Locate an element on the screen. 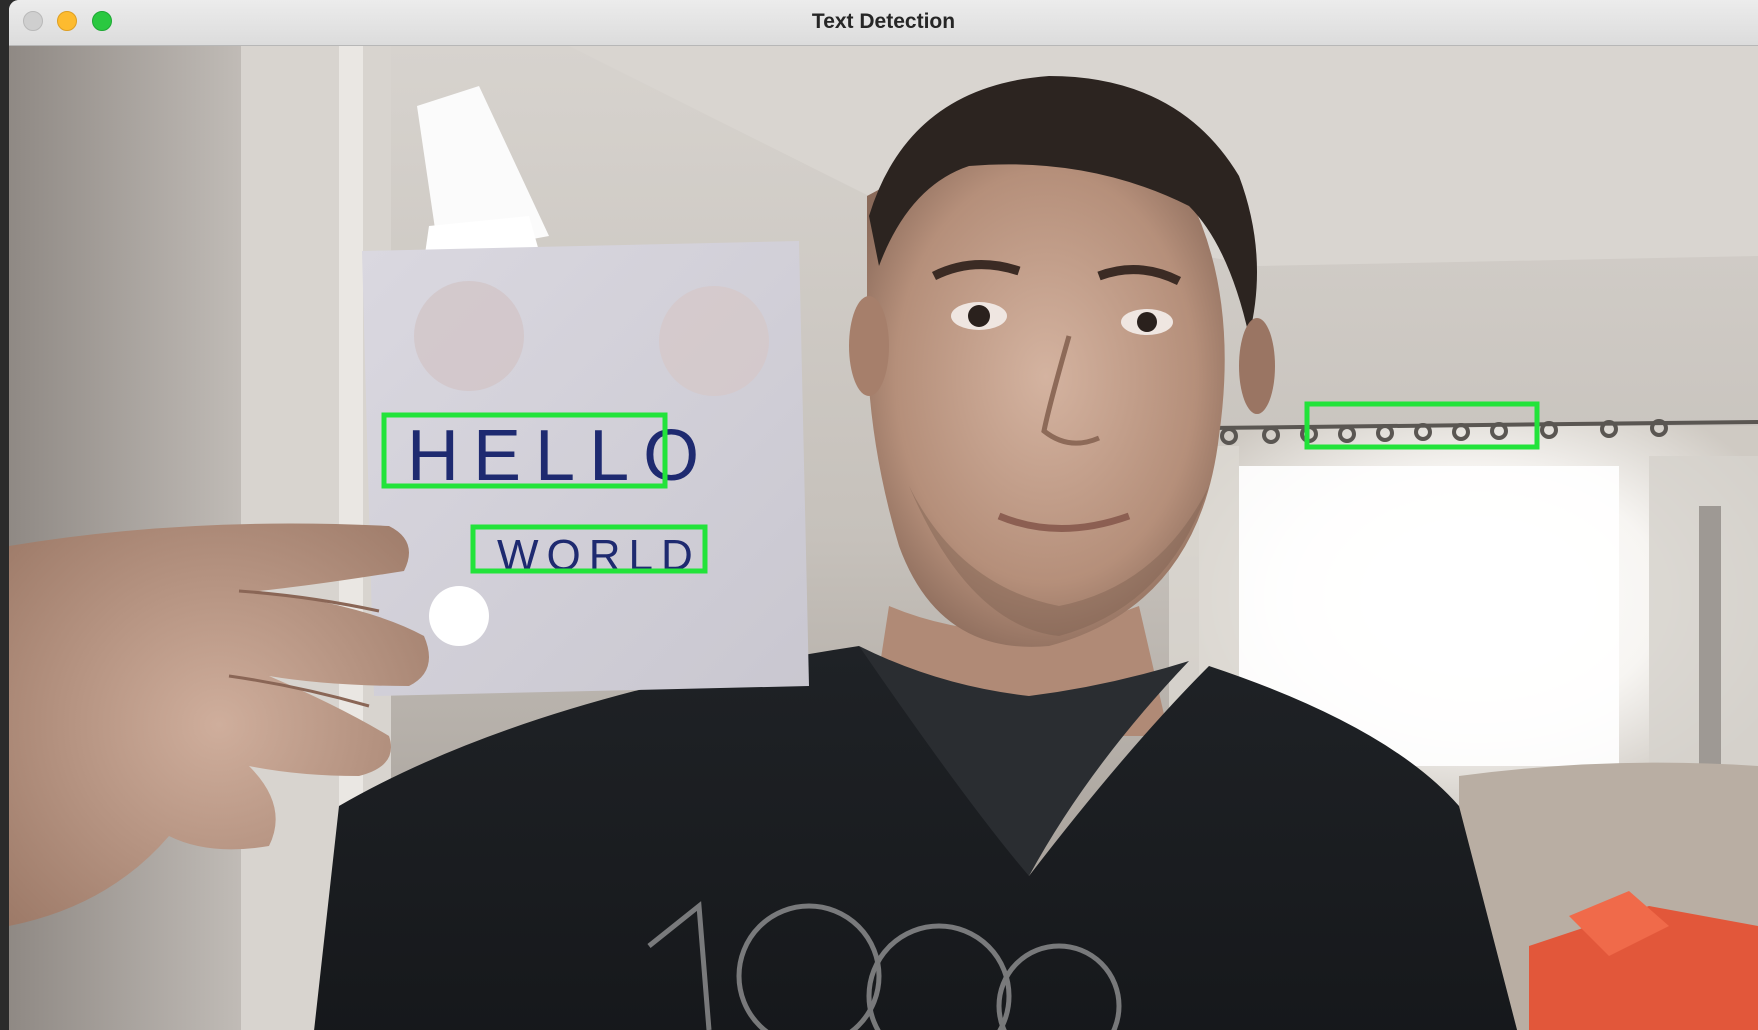 This screenshot has height=1030, width=1758. title-bar: Text Detection is located at coordinates (883, 23).